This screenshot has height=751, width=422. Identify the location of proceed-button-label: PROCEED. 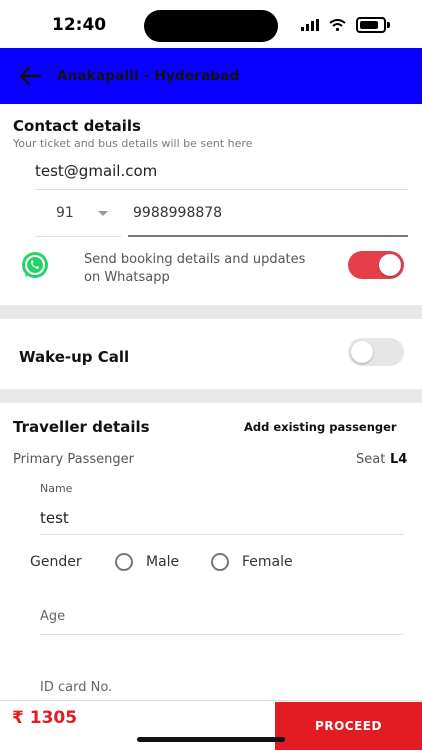
(348, 726).